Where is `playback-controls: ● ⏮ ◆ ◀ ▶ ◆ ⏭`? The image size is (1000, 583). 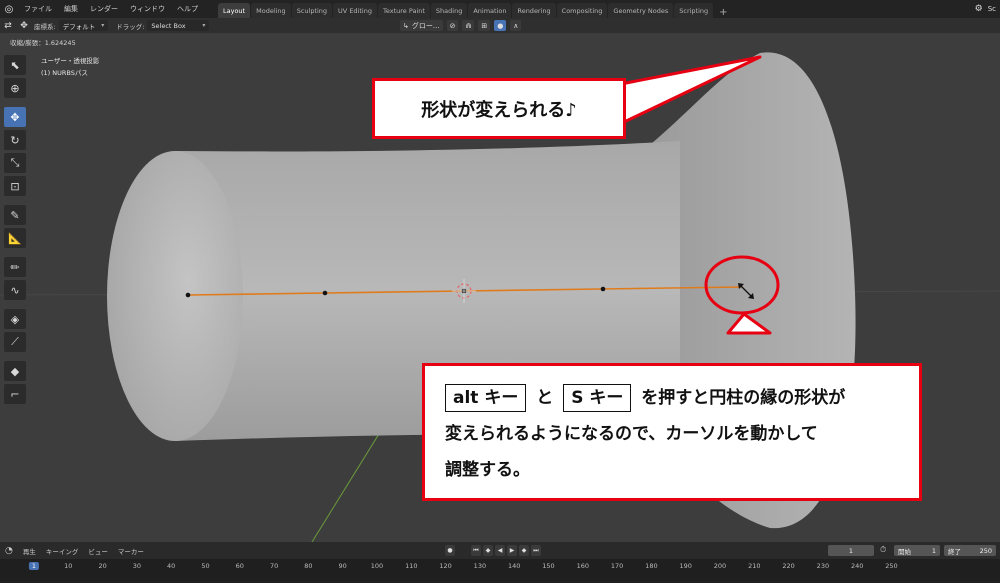
playback-controls: ● ⏮ ◆ ◀ ▶ ◆ ⏭ is located at coordinates (493, 550).